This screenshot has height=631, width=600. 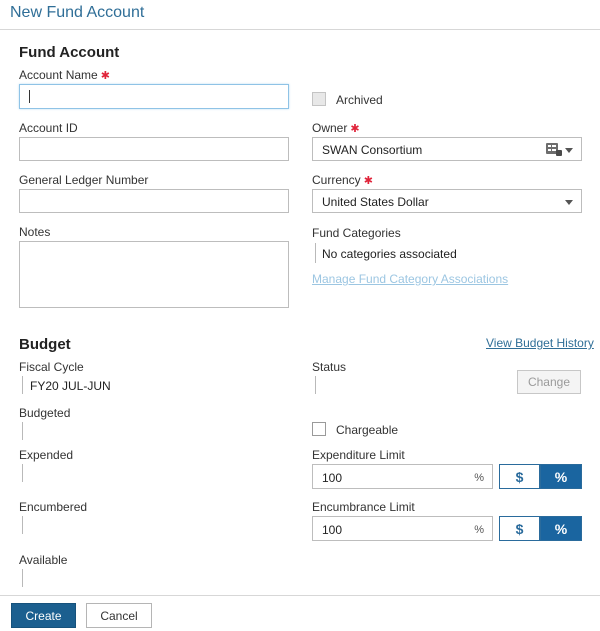 I want to click on chargeable-checkbox, so click(x=319, y=429).